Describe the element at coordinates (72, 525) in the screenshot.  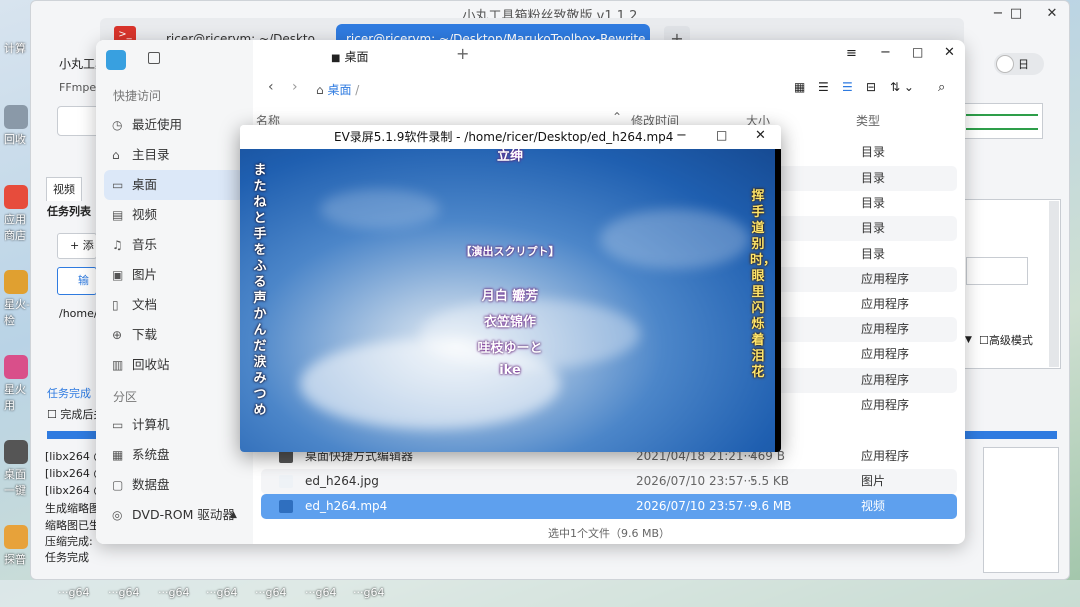
I see `log-line: 缩略图已生` at that location.